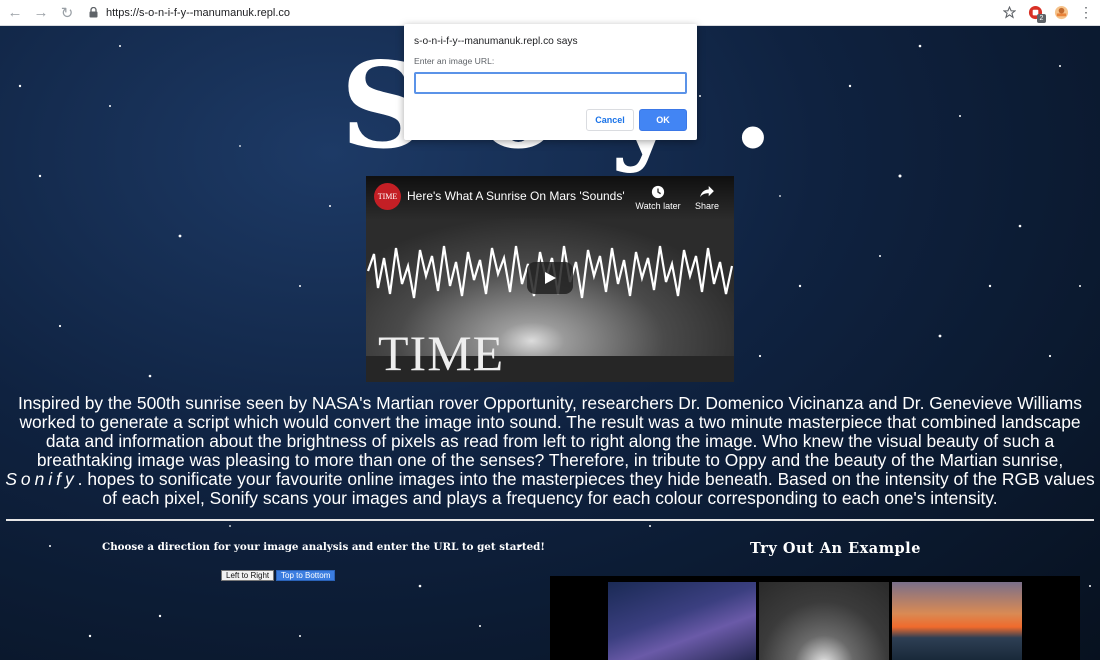  Describe the element at coordinates (1041, 18) in the screenshot. I see `extension-badge: 2` at that location.